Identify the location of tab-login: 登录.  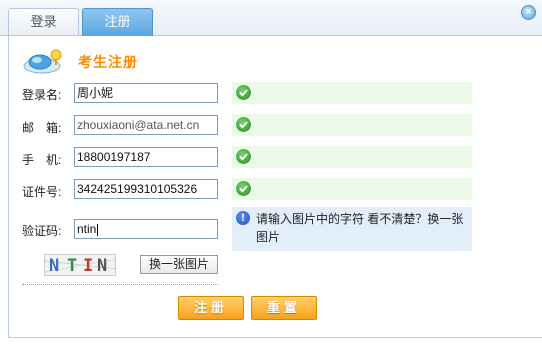
(43, 21).